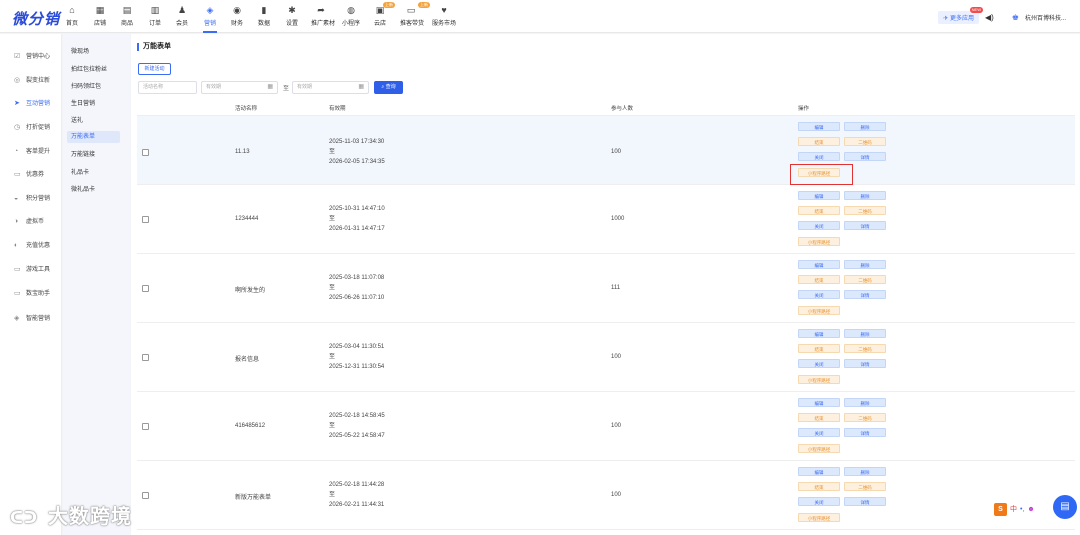  What do you see at coordinates (384, 17) in the screenshot?
I see `nav-item-11: ▣ 云店 上新` at bounding box center [384, 17].